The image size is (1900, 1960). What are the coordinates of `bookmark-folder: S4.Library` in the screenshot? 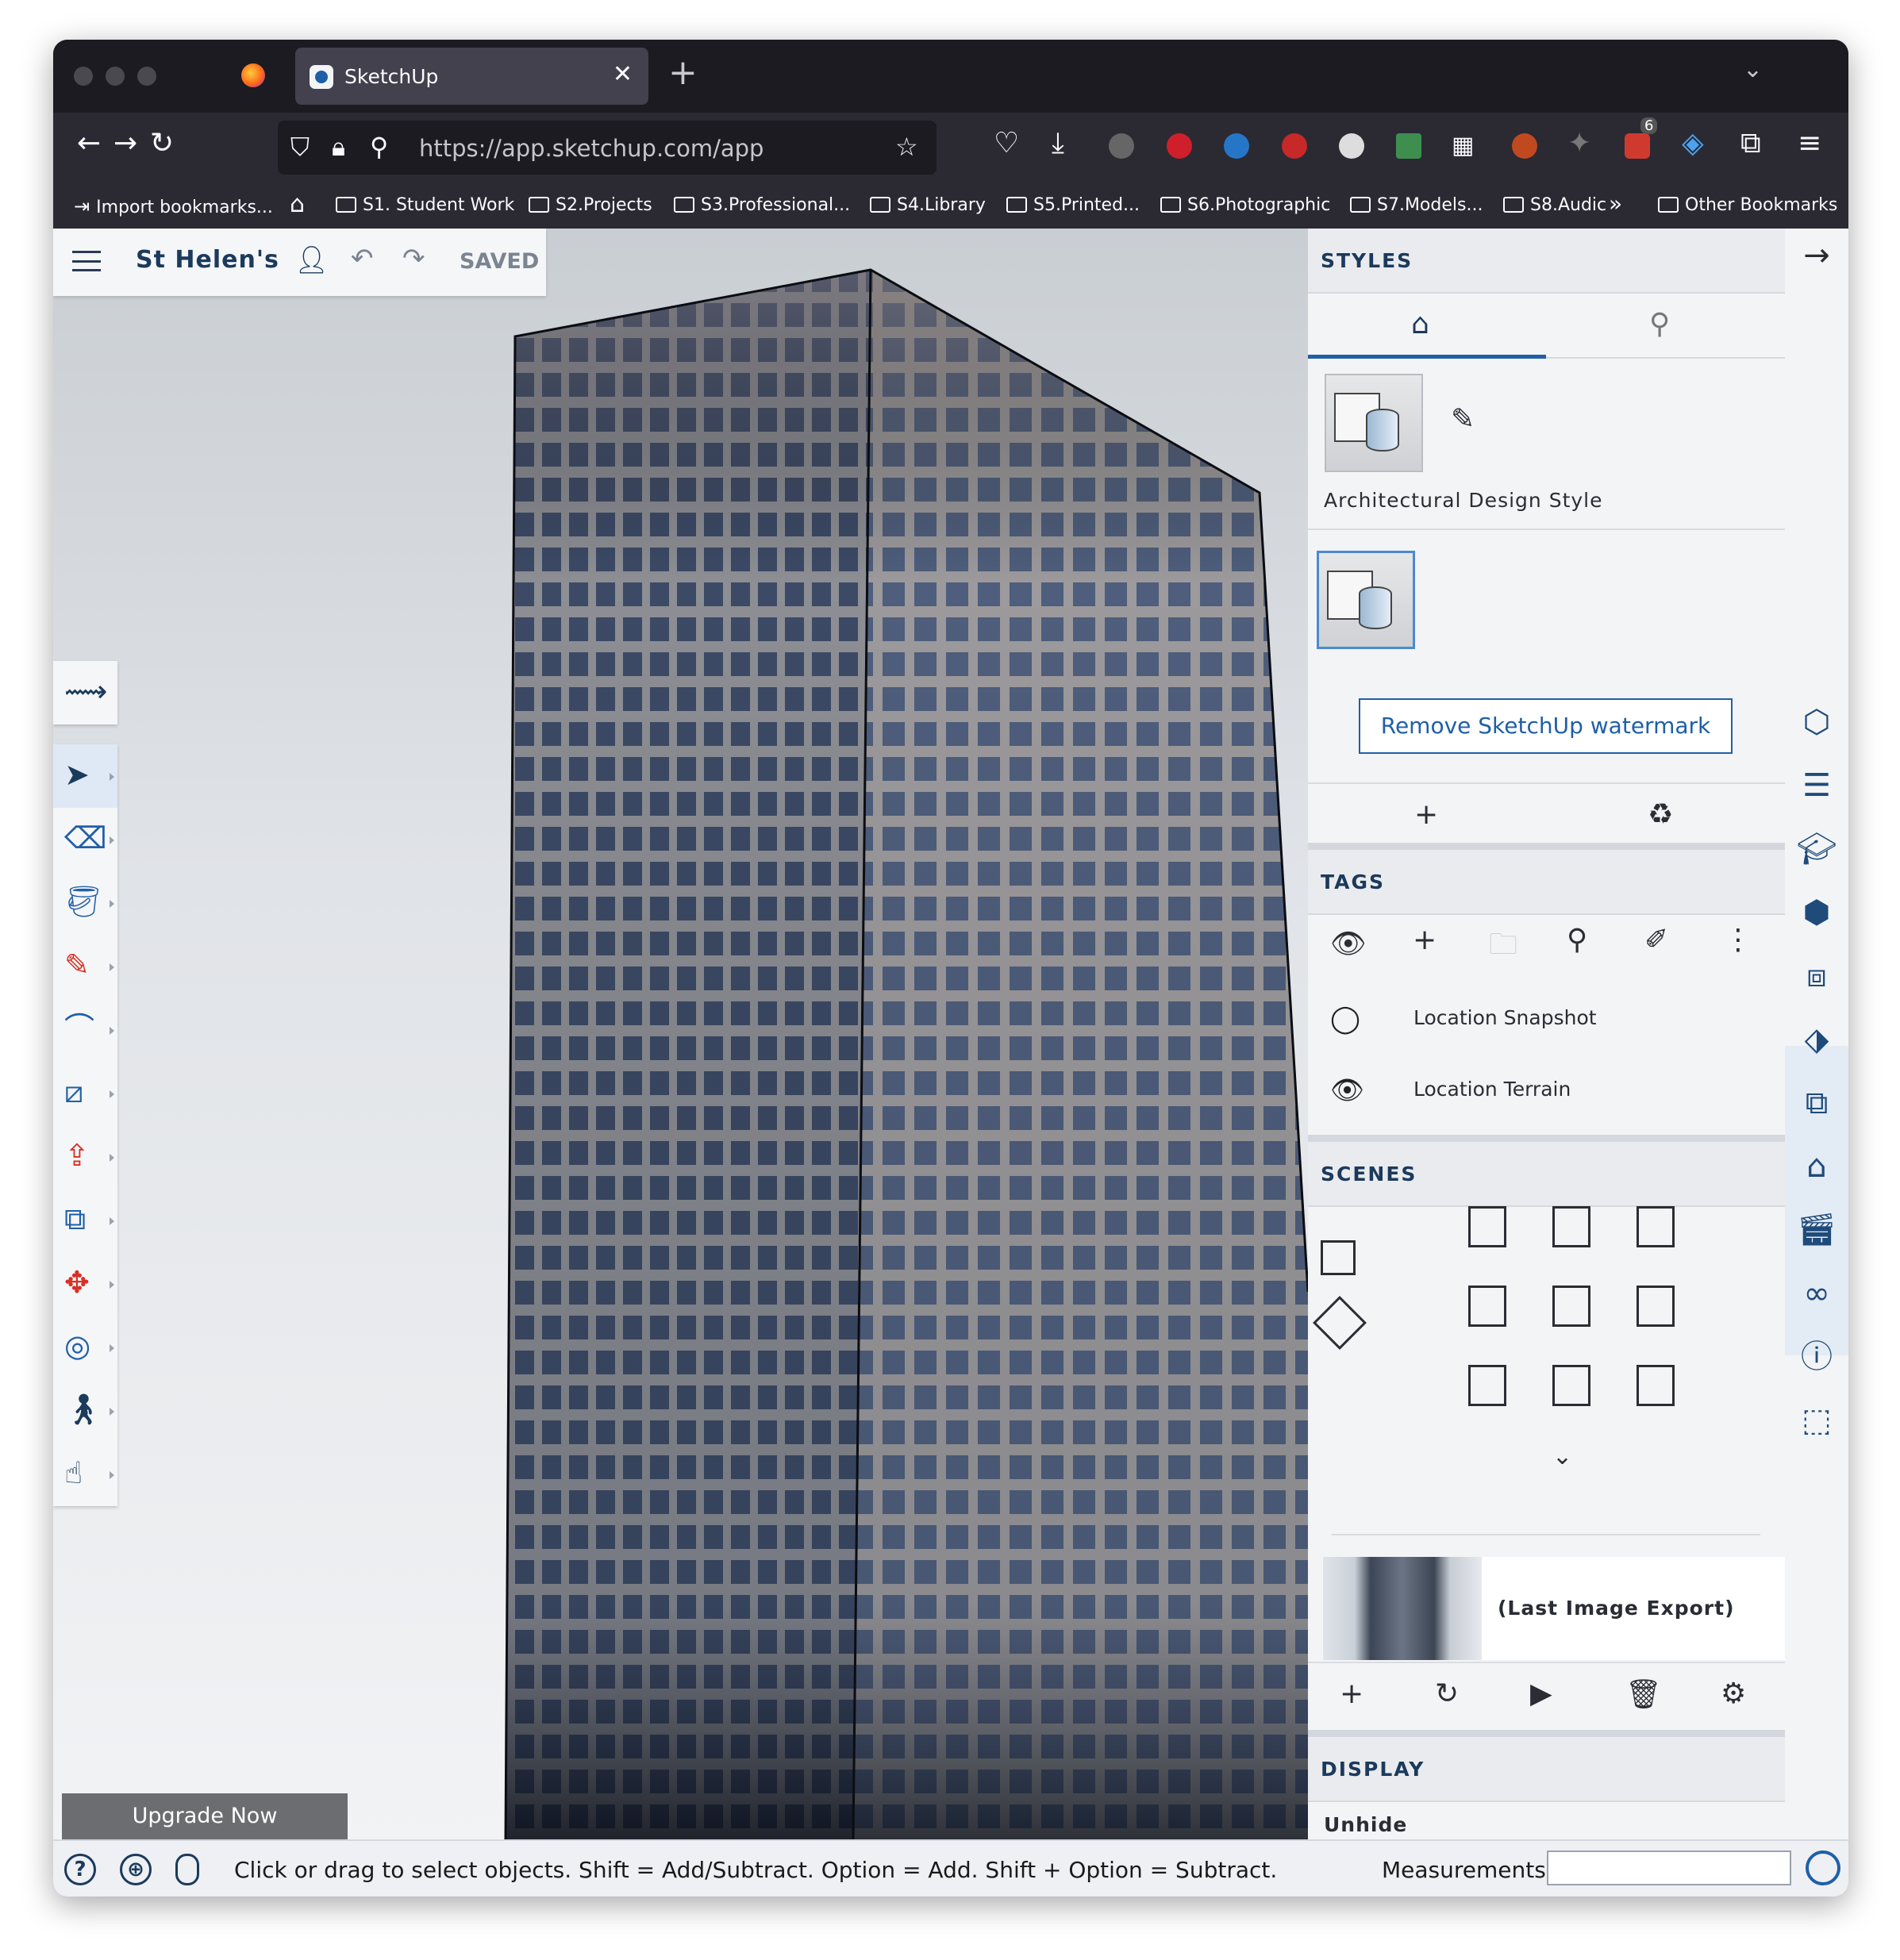 It's located at (928, 205).